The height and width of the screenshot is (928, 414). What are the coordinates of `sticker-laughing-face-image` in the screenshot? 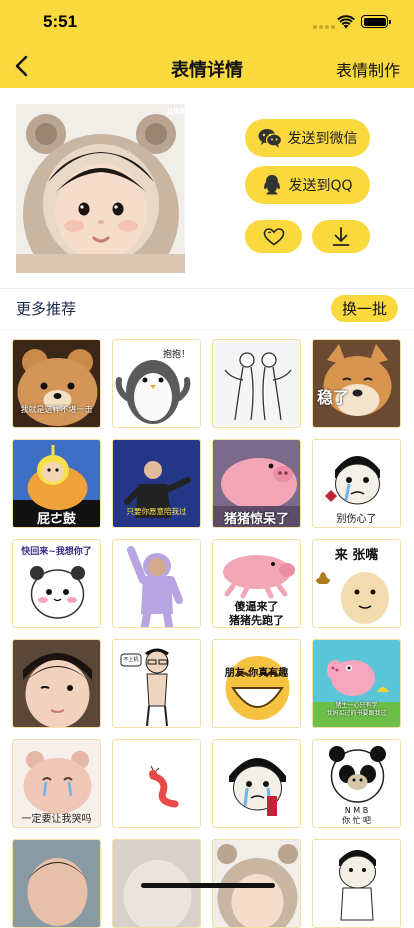 It's located at (256, 683).